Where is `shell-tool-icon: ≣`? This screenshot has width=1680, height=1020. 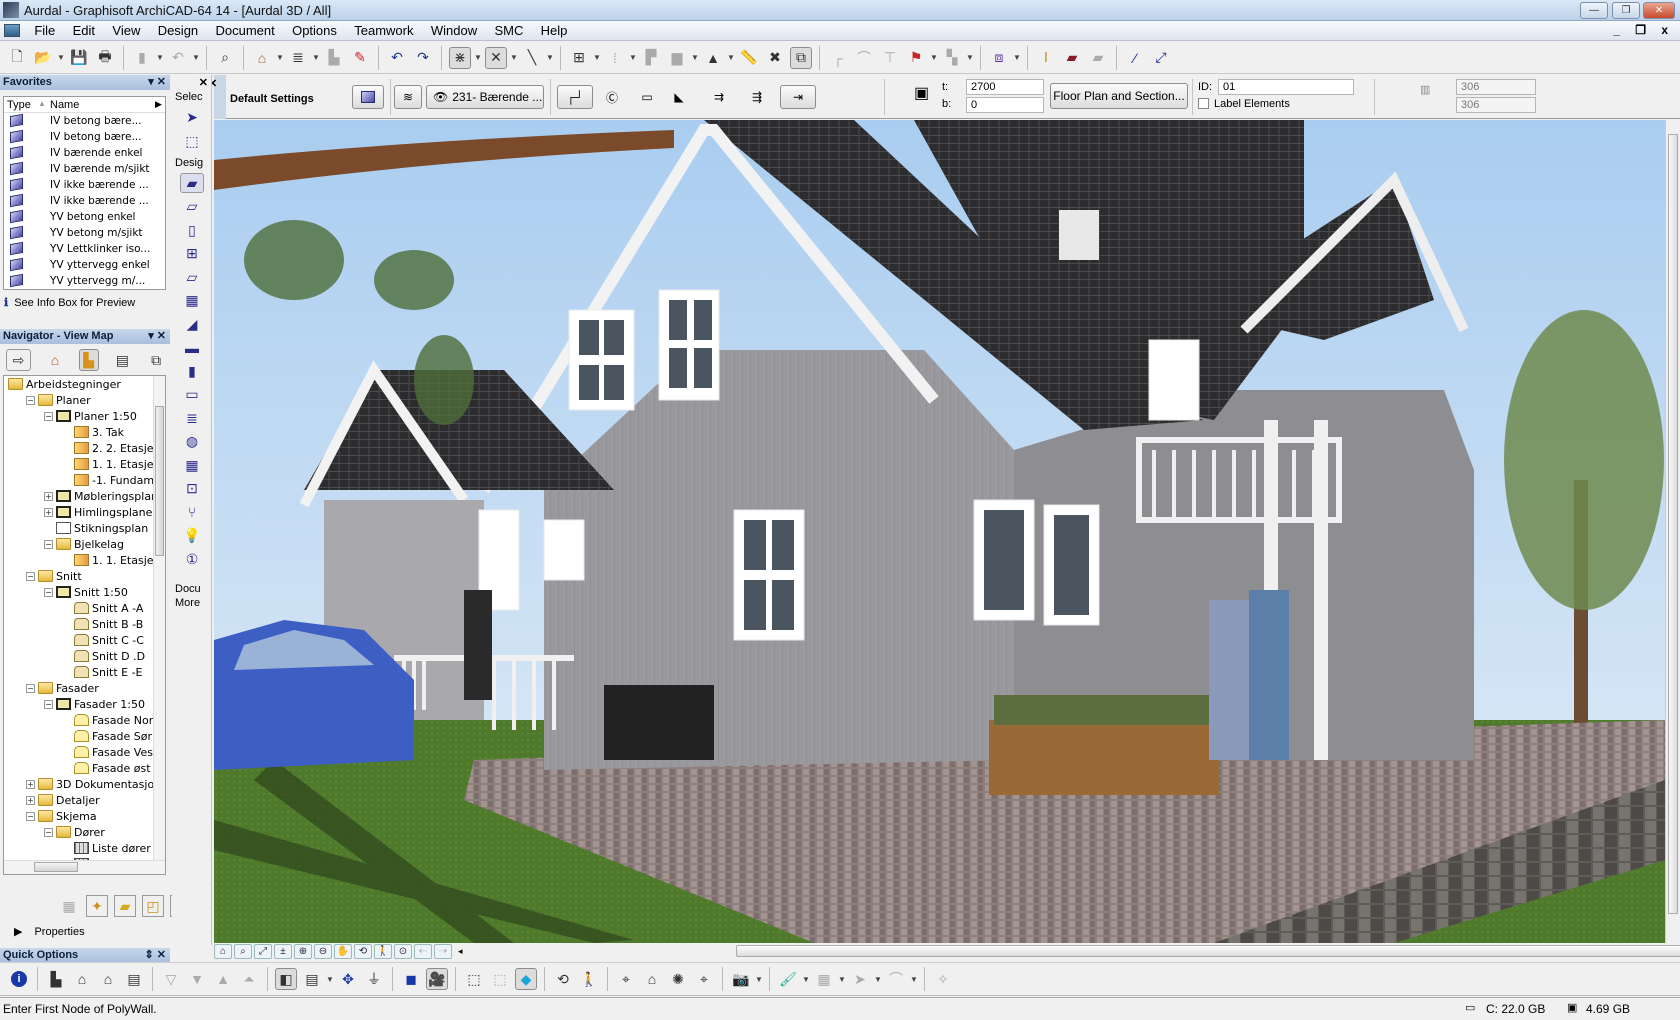
shell-tool-icon: ≣ is located at coordinates (192, 418).